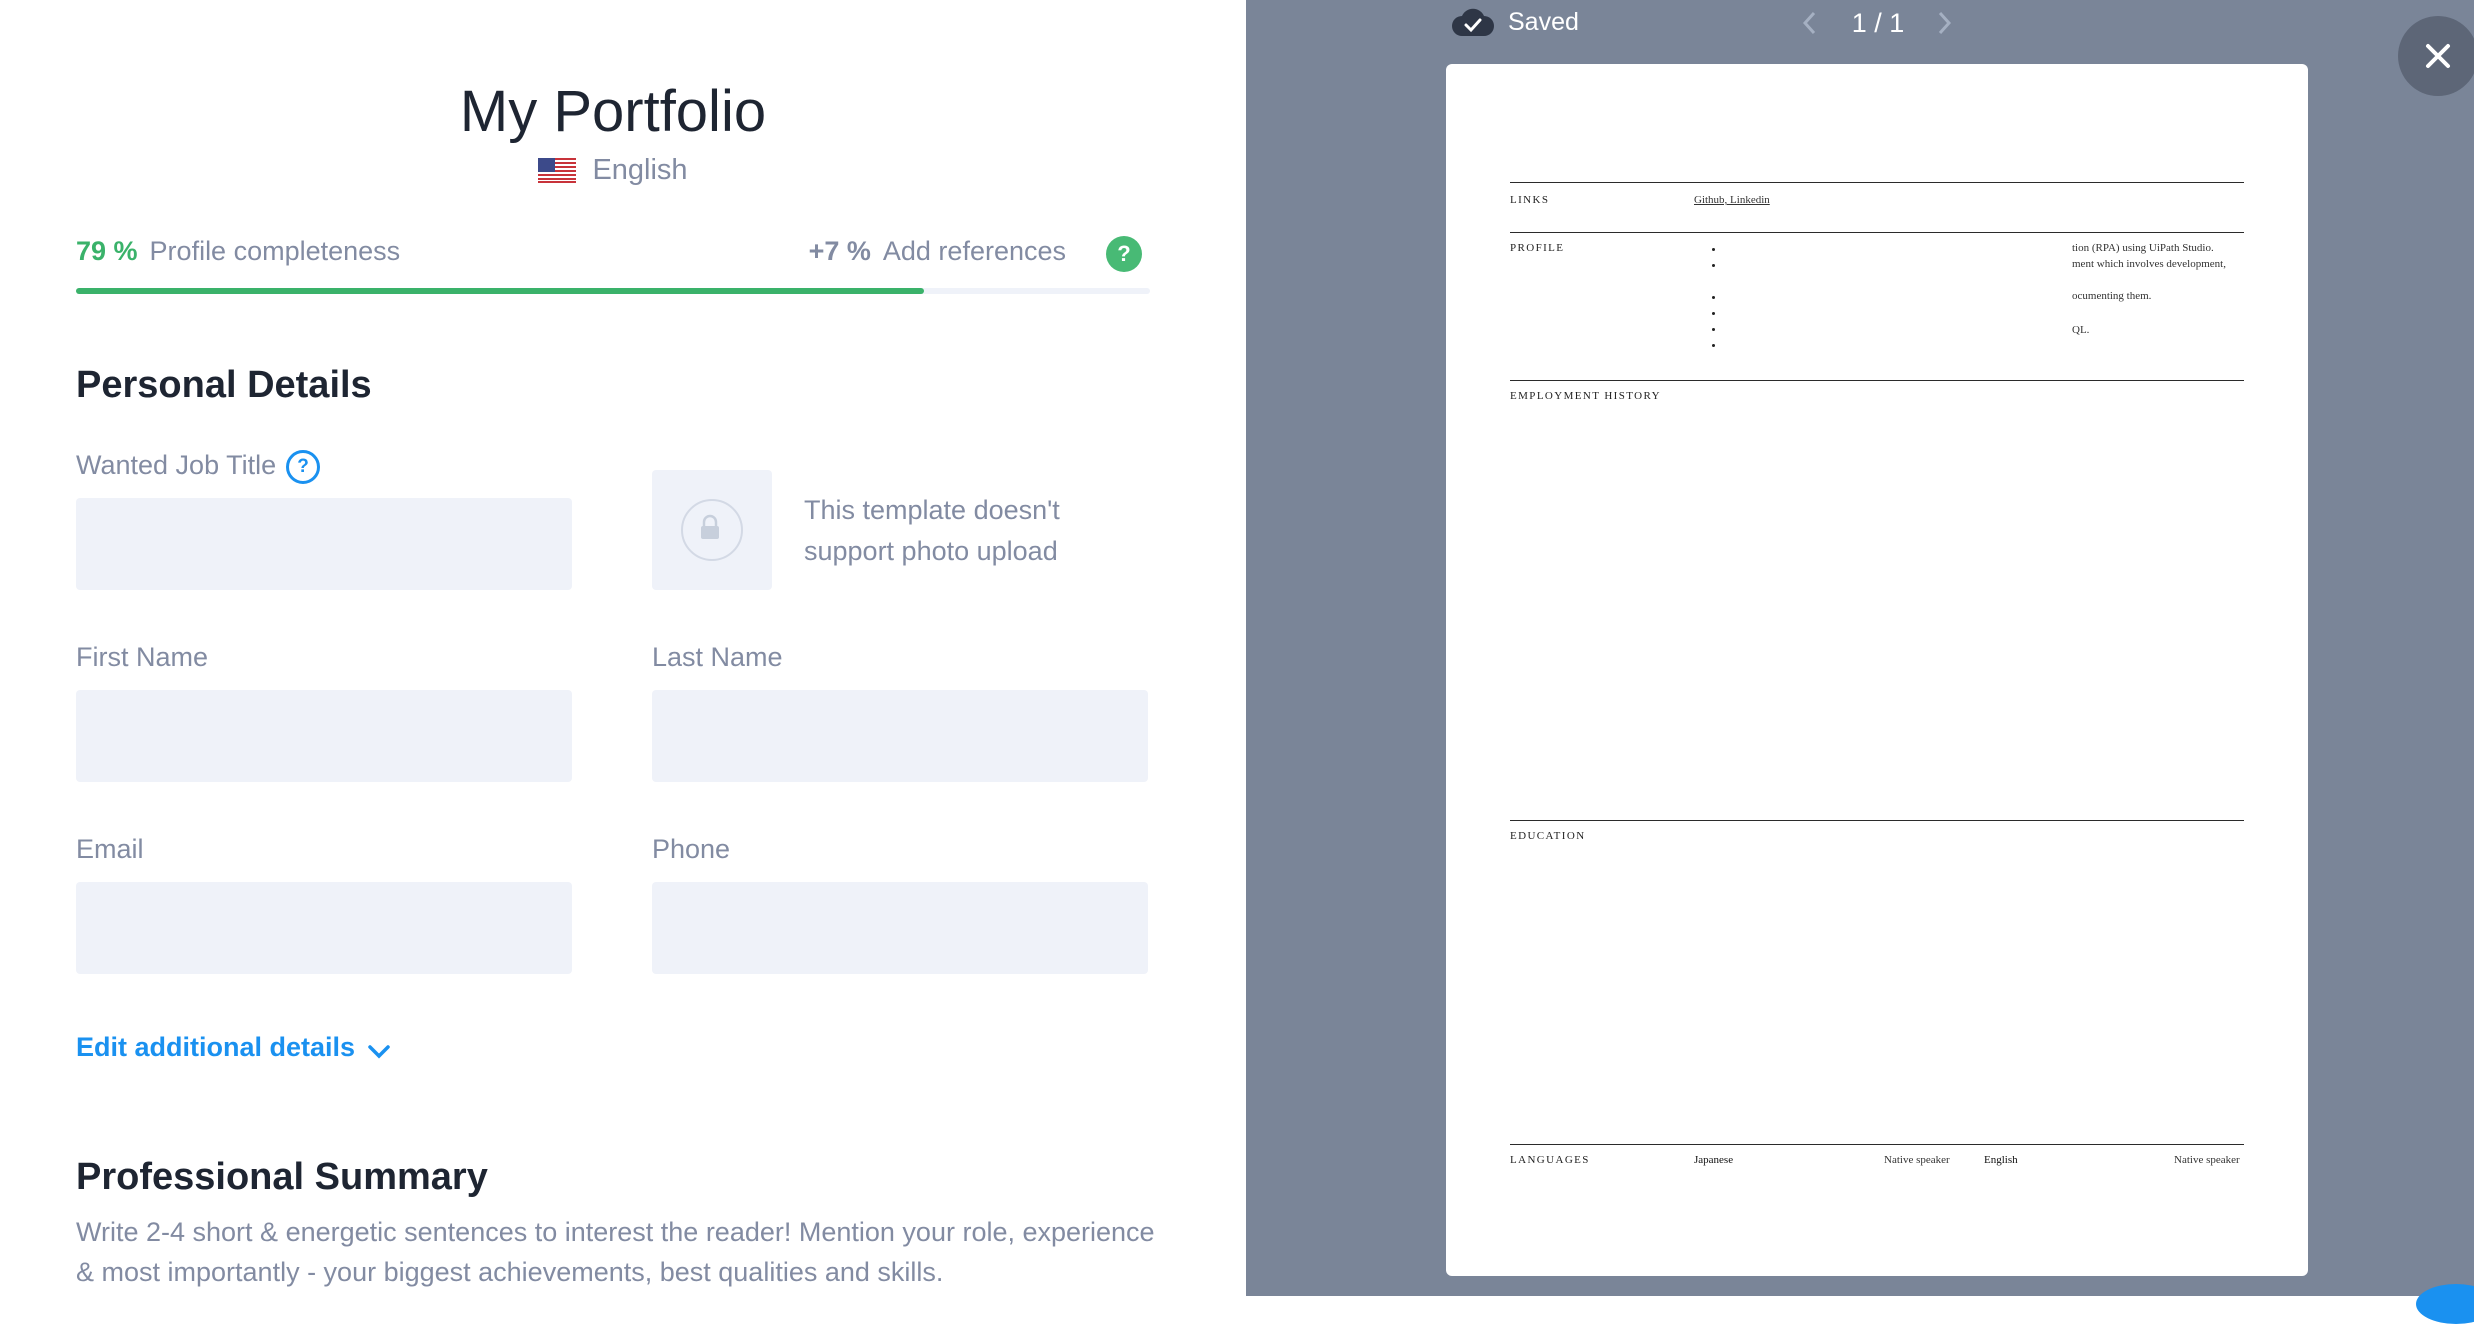  Describe the element at coordinates (1530, 200) in the screenshot. I see `resume-links-label: LINKS` at that location.